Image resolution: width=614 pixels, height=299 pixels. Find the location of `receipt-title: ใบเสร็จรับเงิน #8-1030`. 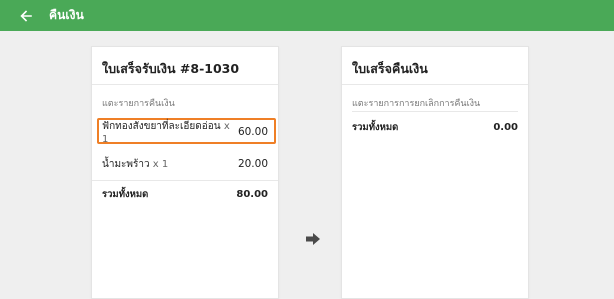

receipt-title: ใบเสร็จรับเงิน #8-1030 is located at coordinates (171, 68).